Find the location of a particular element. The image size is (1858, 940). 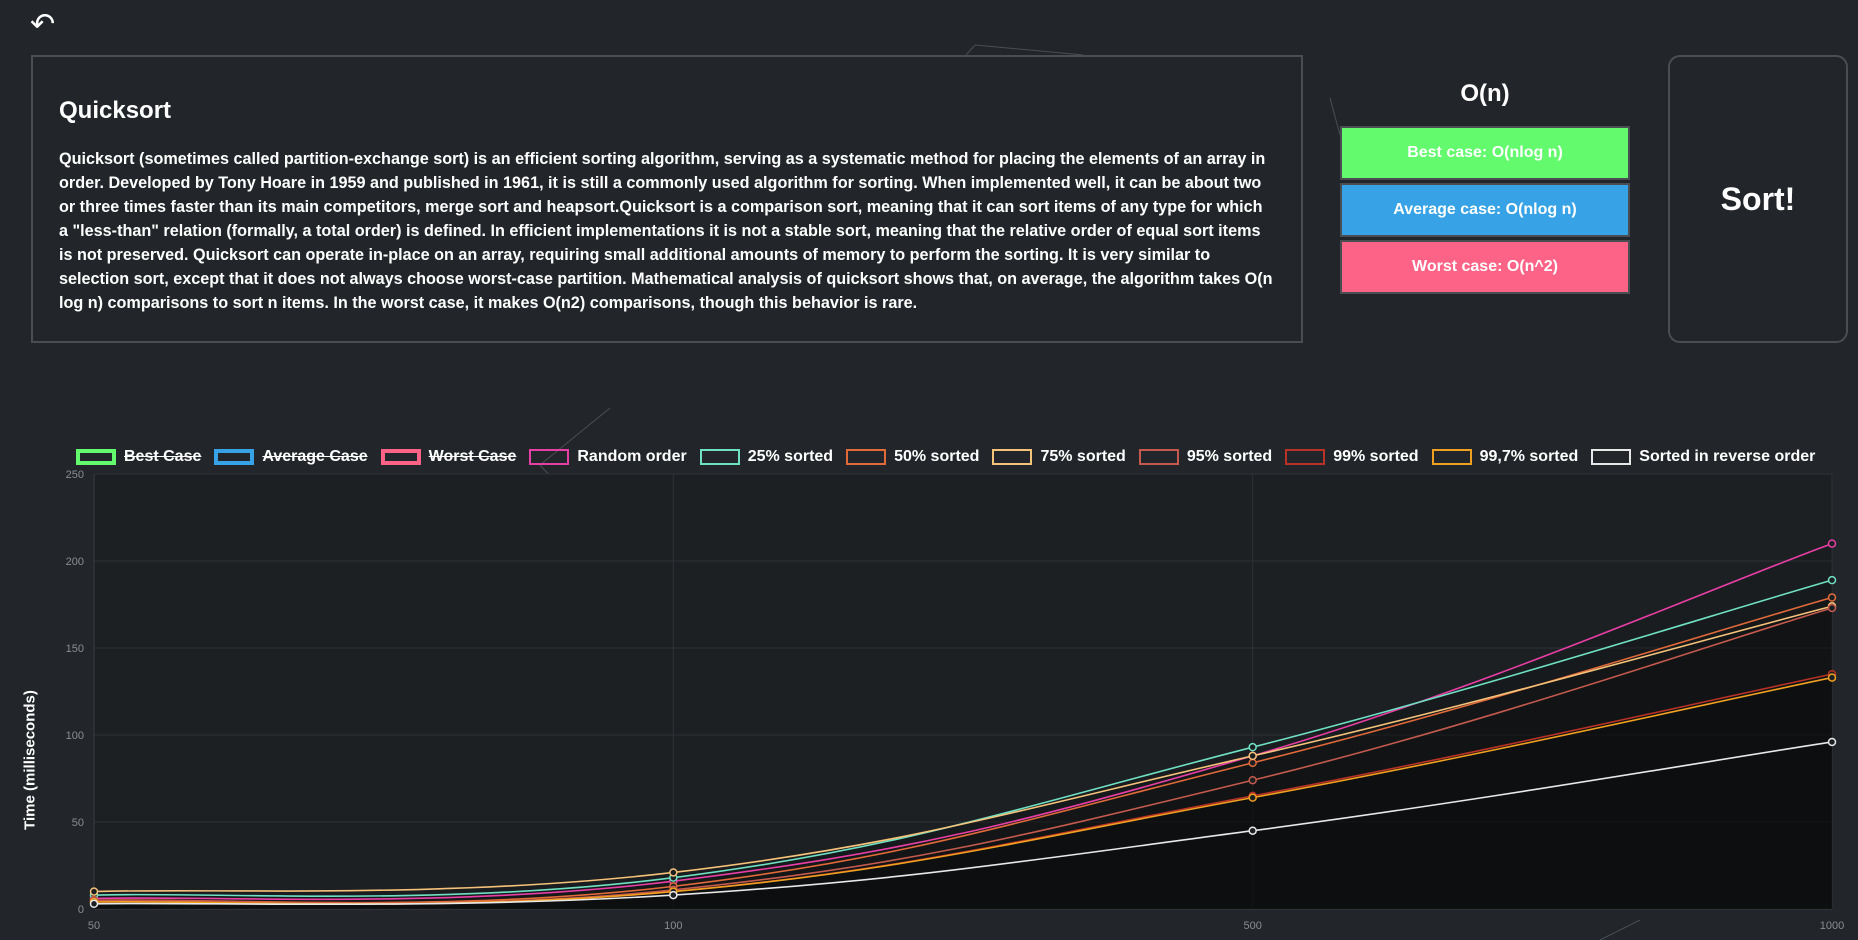

y-tick-label: 200 is located at coordinates (75, 562).